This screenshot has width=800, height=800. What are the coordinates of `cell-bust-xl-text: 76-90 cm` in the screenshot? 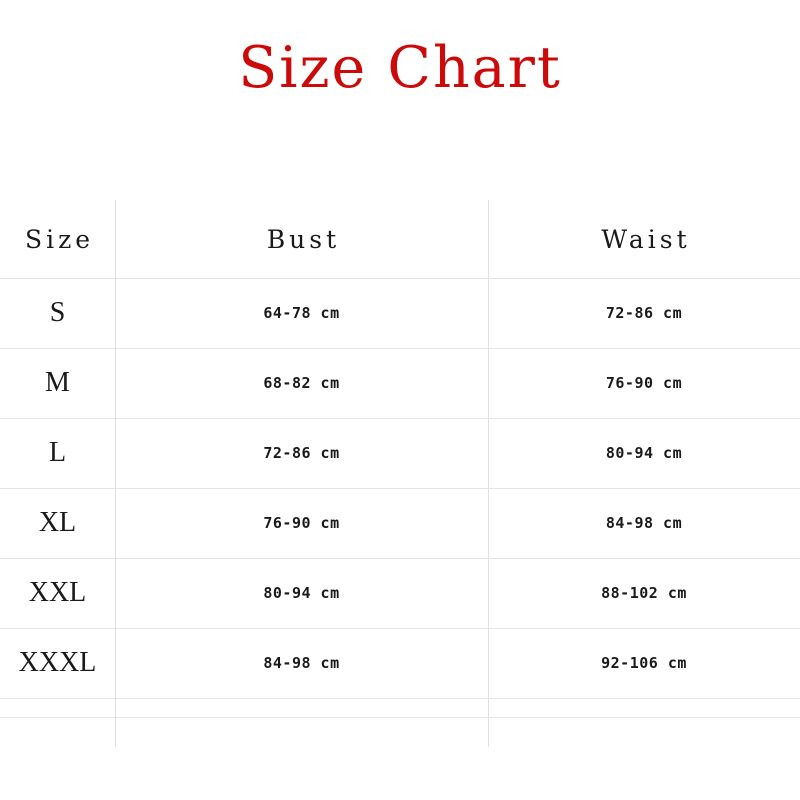 It's located at (301, 523).